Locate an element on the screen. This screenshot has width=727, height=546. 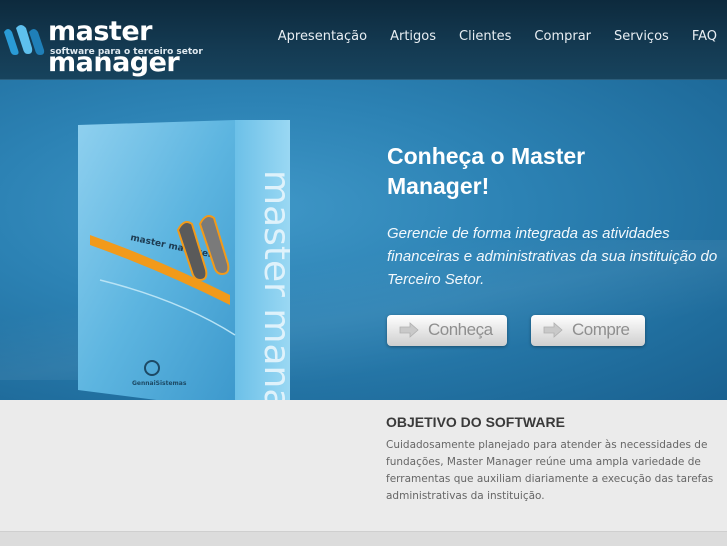
nav-comprar: Comprar is located at coordinates (562, 36).